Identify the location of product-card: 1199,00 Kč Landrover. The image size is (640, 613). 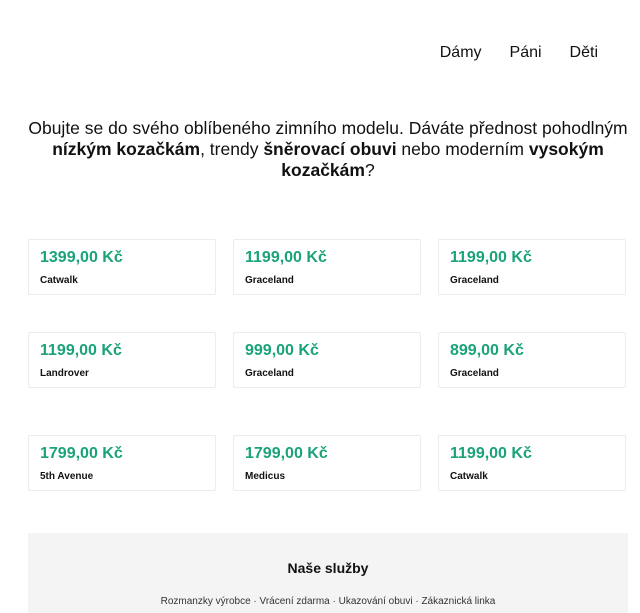
(122, 360).